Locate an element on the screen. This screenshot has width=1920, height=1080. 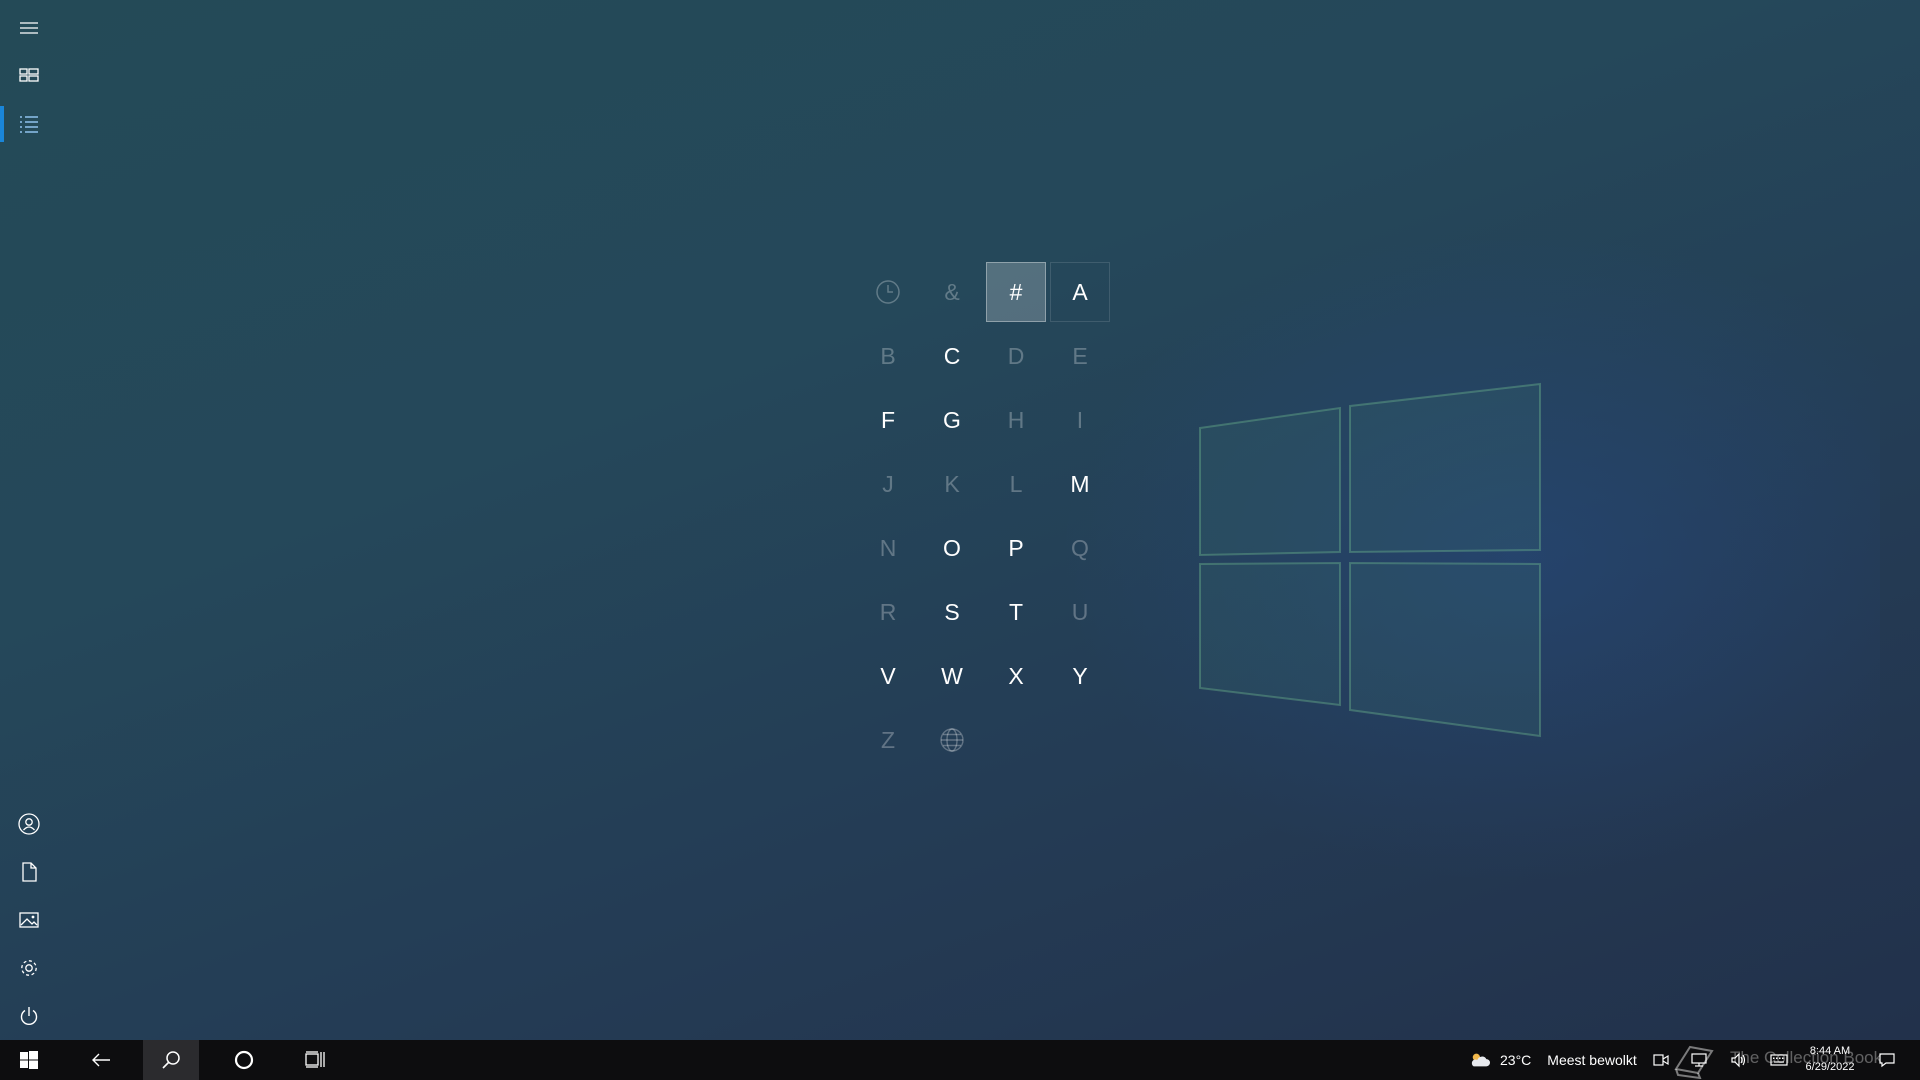
task-view-icon is located at coordinates (315, 1059).